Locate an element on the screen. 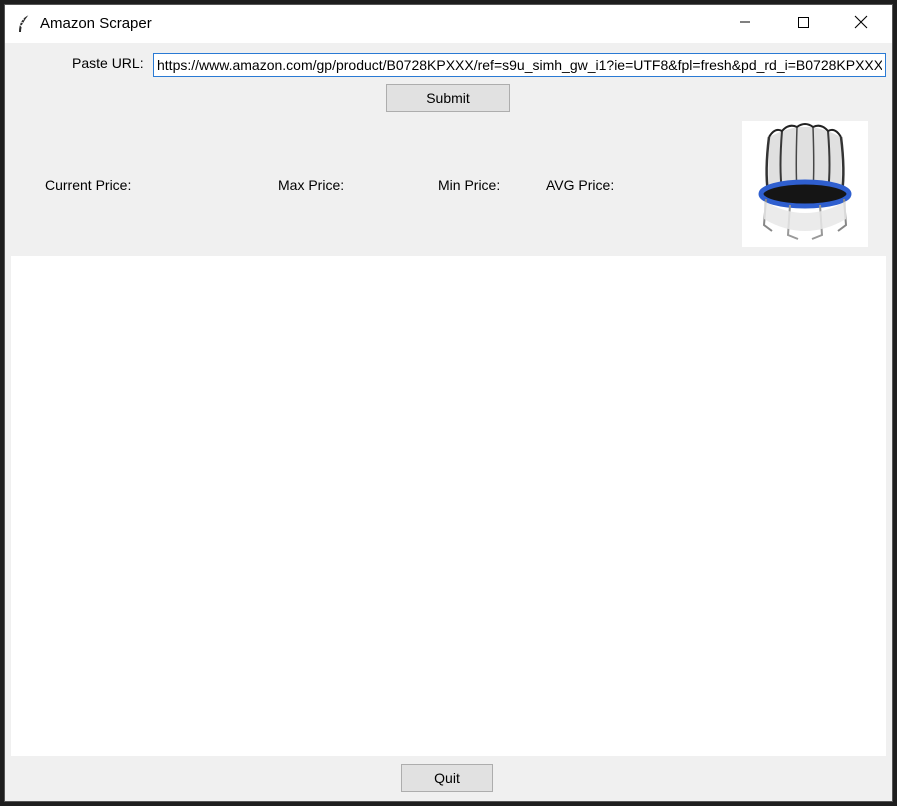 The width and height of the screenshot is (897, 806). quit-button: Quit is located at coordinates (447, 778).